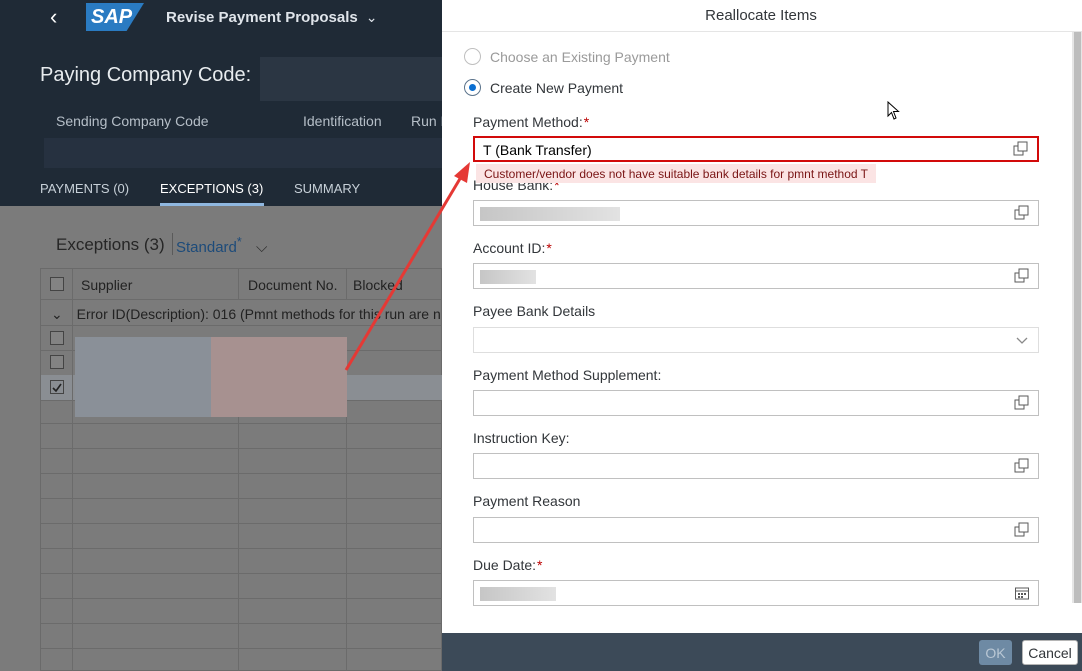  I want to click on attribute-sending-company-code: Sending Company Code, so click(132, 121).